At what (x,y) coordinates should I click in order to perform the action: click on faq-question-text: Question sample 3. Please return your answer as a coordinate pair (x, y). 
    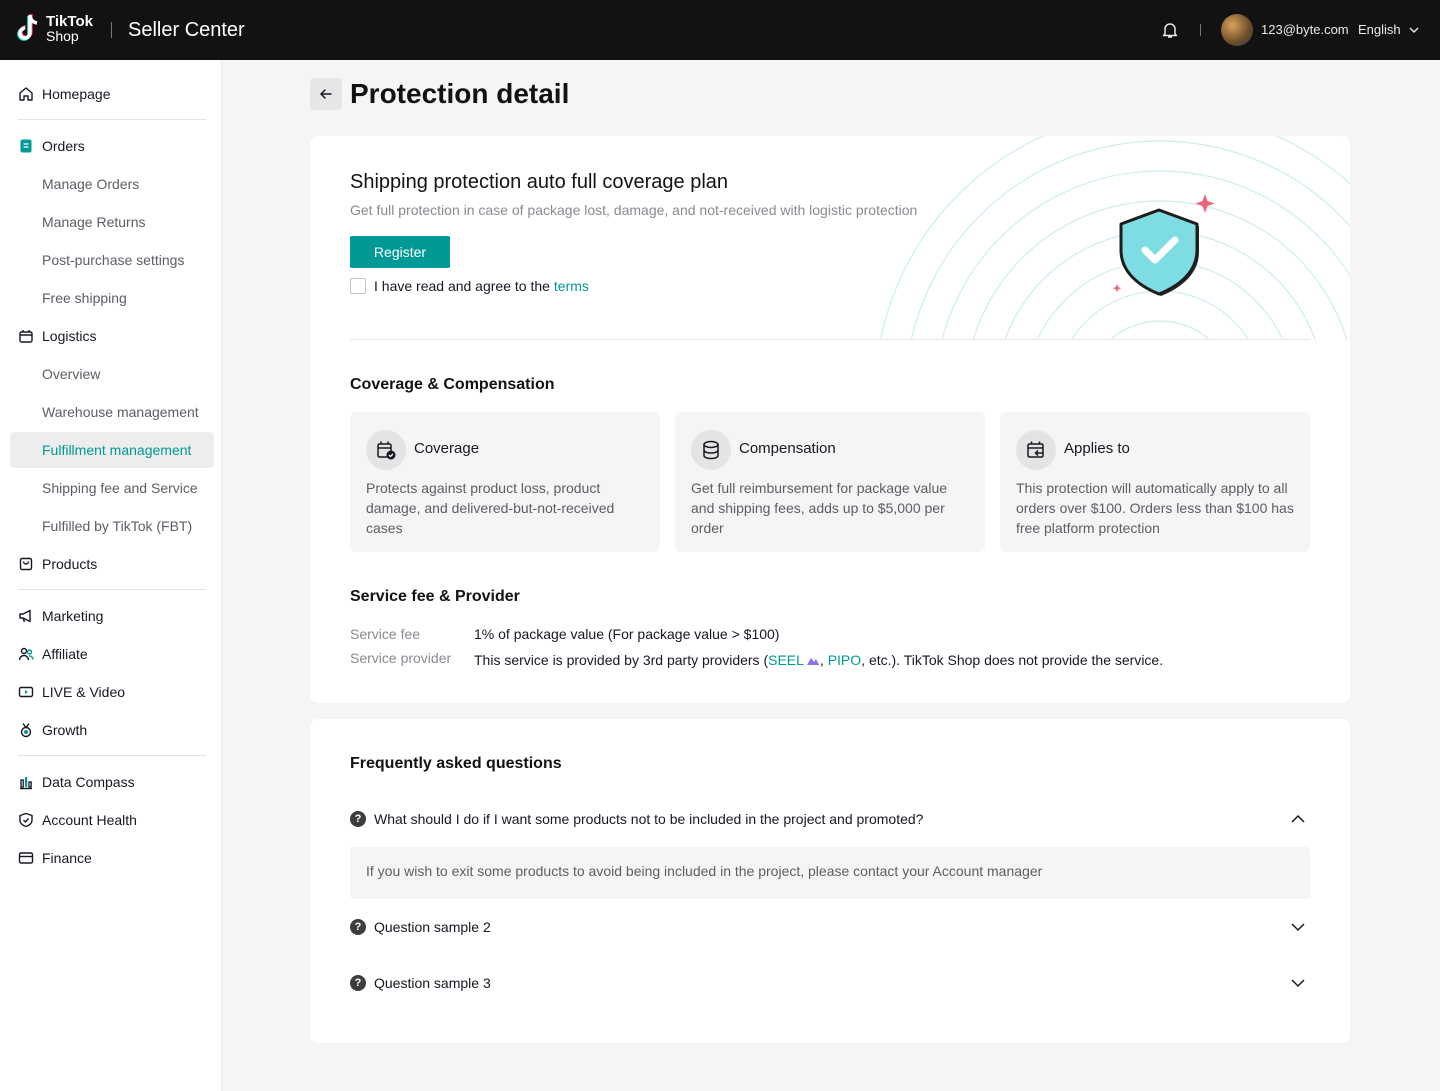
    Looking at the image, I should click on (432, 983).